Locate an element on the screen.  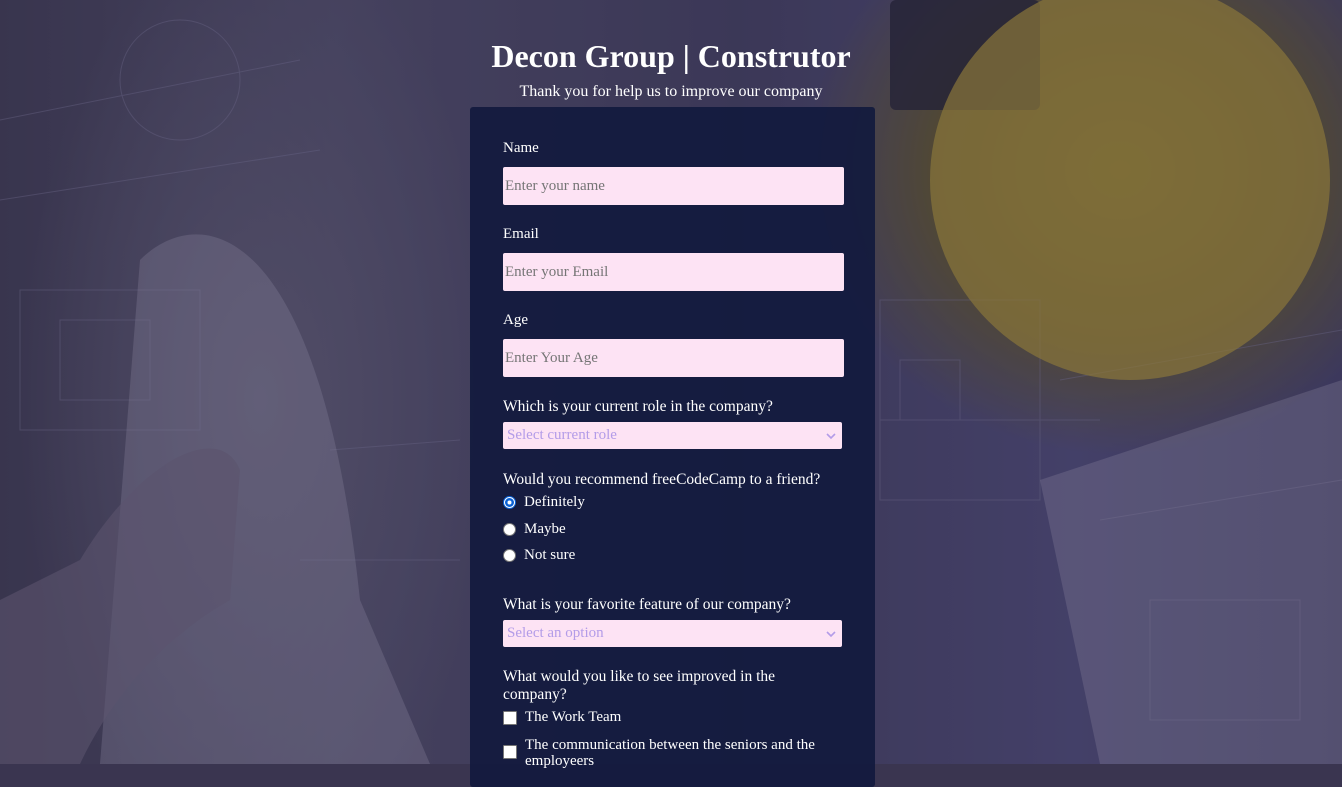
feature-select-value: Select an option is located at coordinates (555, 633).